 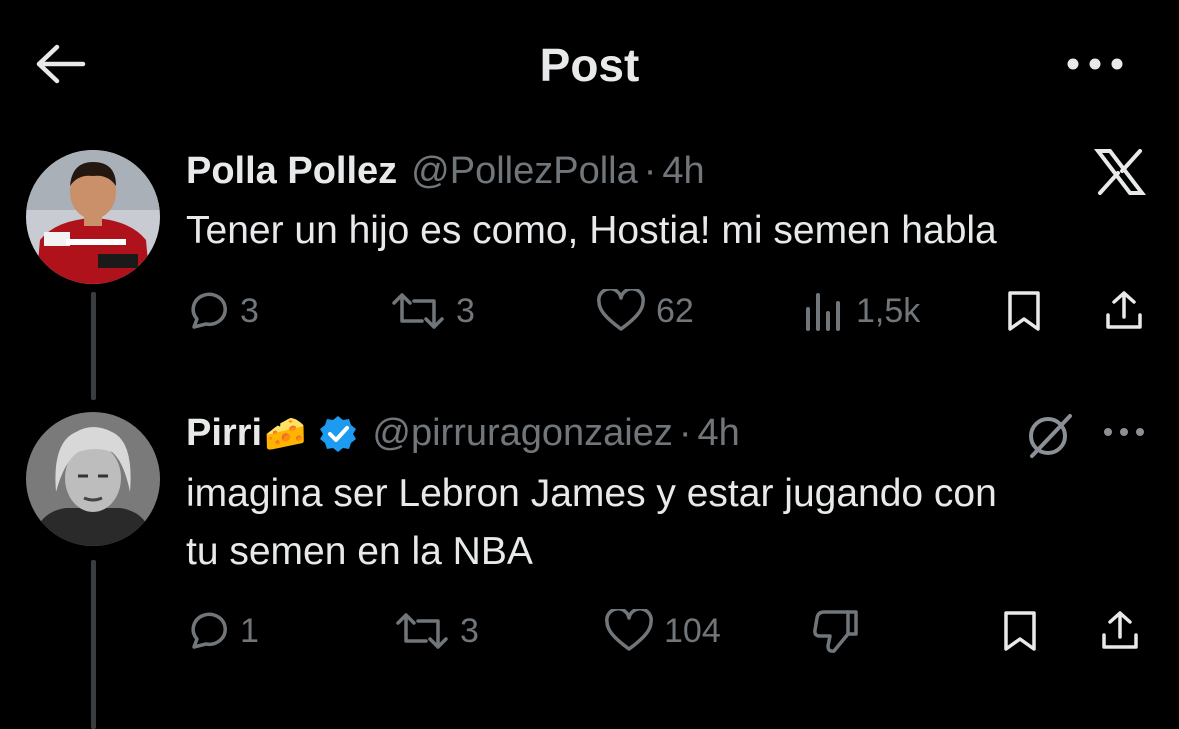 I want to click on more-horizontal-icon, so click(x=1124, y=432).